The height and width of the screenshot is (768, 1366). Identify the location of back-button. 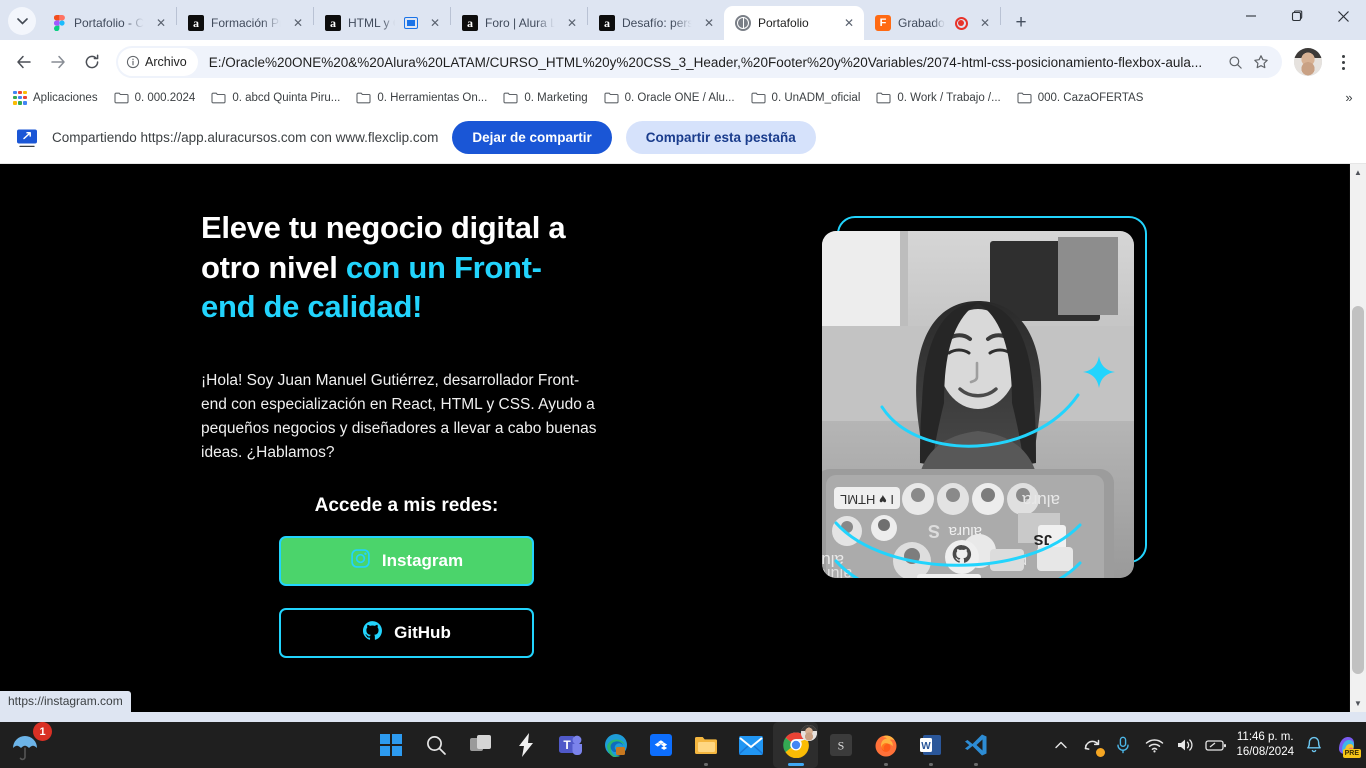
(24, 62).